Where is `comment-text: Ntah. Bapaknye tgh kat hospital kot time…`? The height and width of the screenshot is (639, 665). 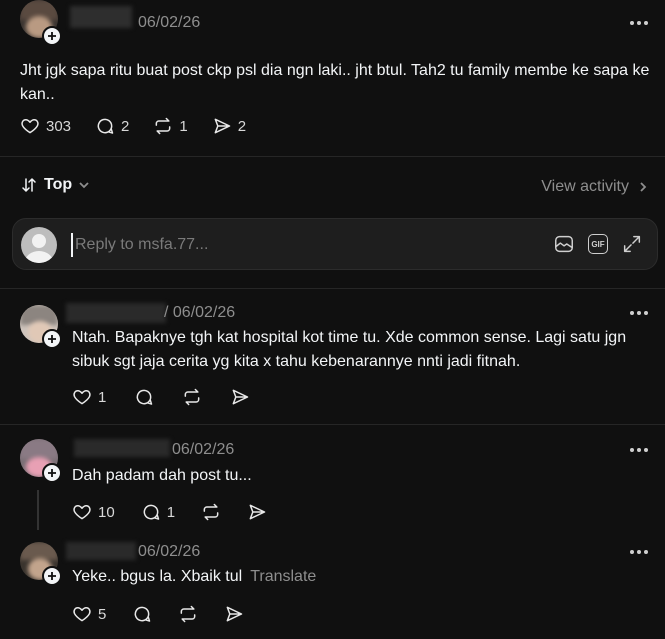 comment-text: Ntah. Bapaknye tgh kat hospital kot time… is located at coordinates (349, 349).